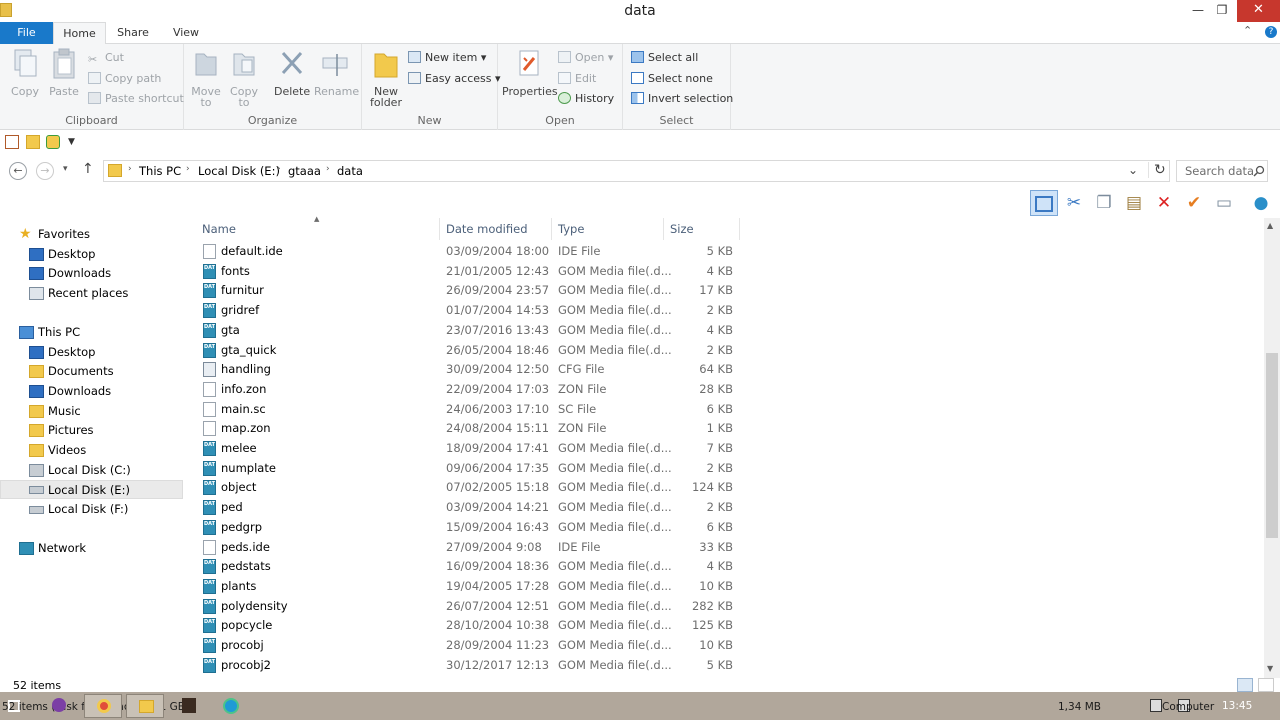 Image resolution: width=1280 pixels, height=720 pixels. Describe the element at coordinates (59, 706) in the screenshot. I see `taskbar-app-icon` at that location.